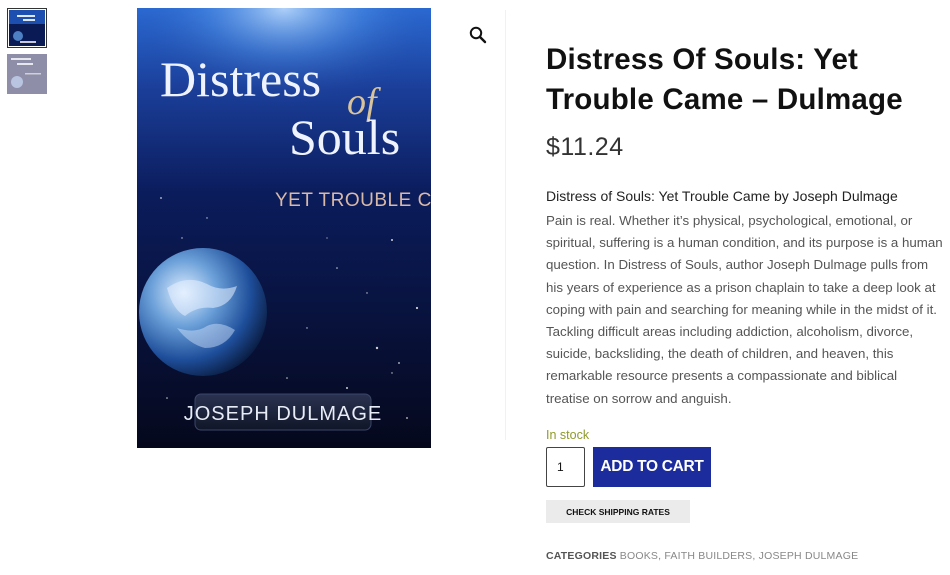 The height and width of the screenshot is (575, 950). What do you see at coordinates (283, 414) in the screenshot?
I see `cover-author: JOSEPH DULMAGE` at bounding box center [283, 414].